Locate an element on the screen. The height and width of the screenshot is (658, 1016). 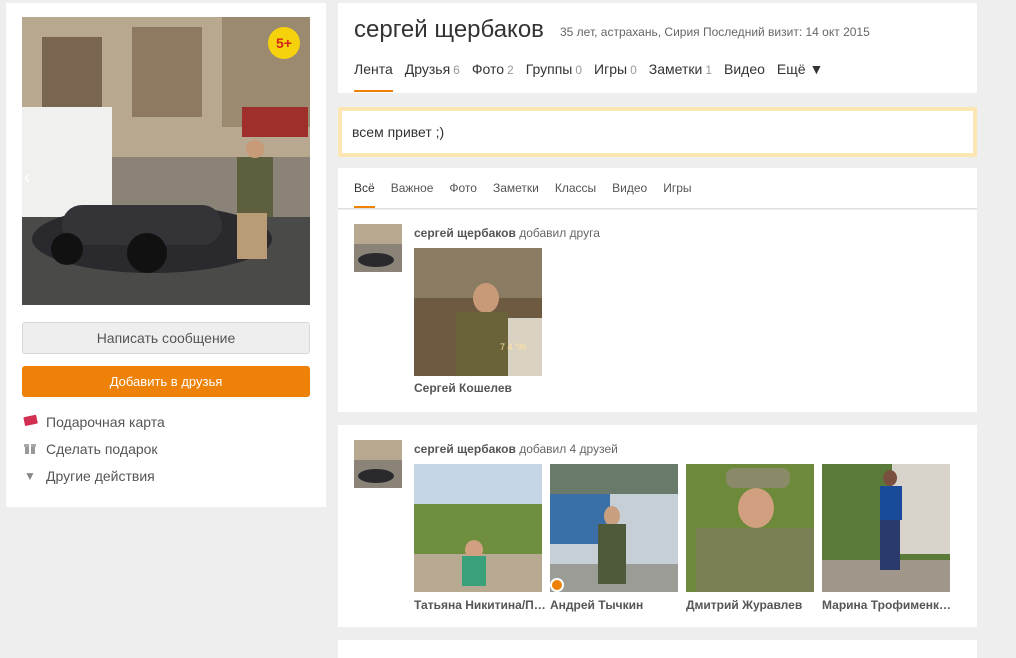
friend-name: Андрей Тычкин is located at coordinates (617, 605).